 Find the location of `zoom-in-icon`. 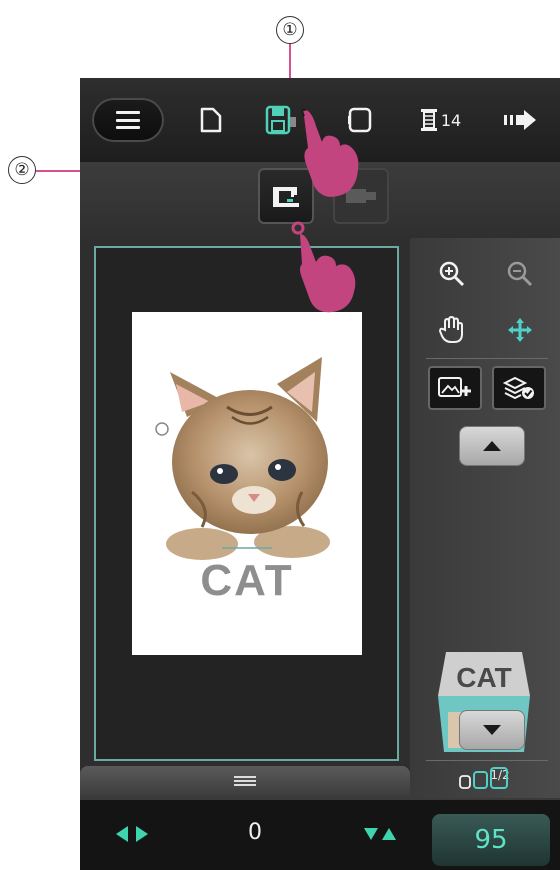

zoom-in-icon is located at coordinates (452, 274).